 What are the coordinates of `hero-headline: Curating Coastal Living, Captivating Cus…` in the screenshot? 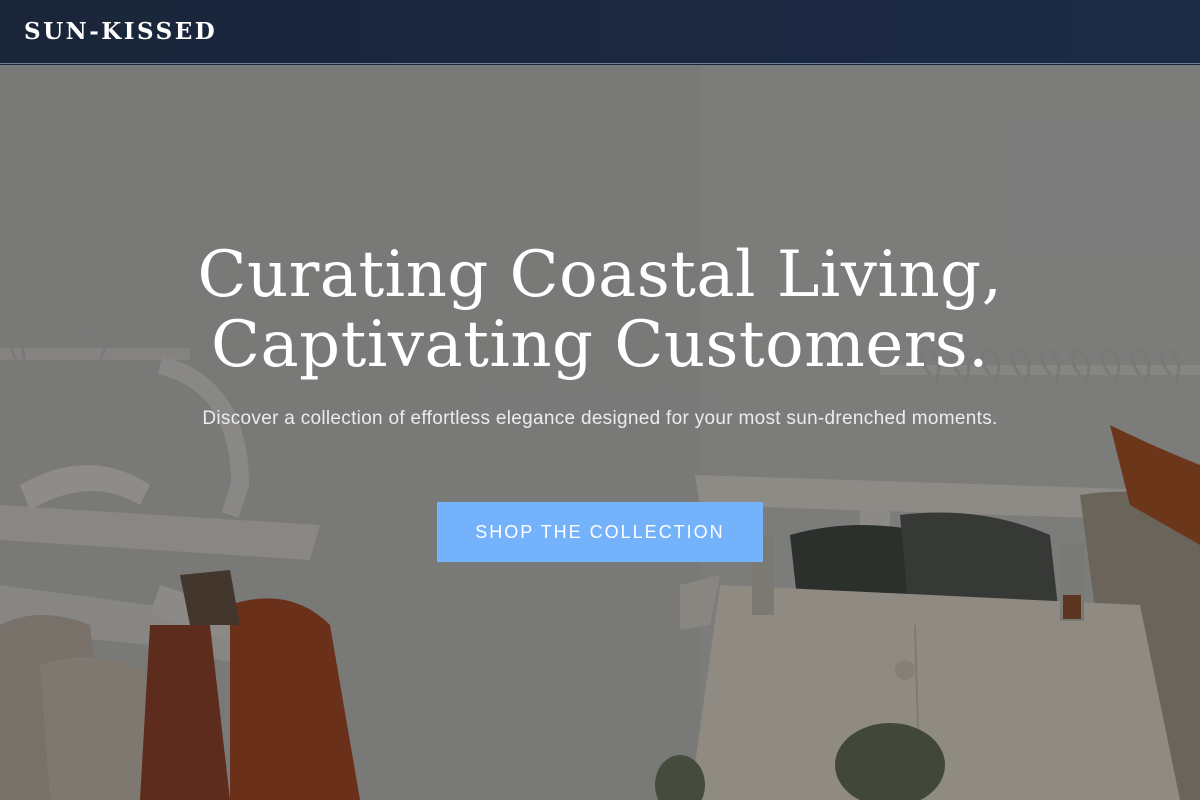 It's located at (600, 310).